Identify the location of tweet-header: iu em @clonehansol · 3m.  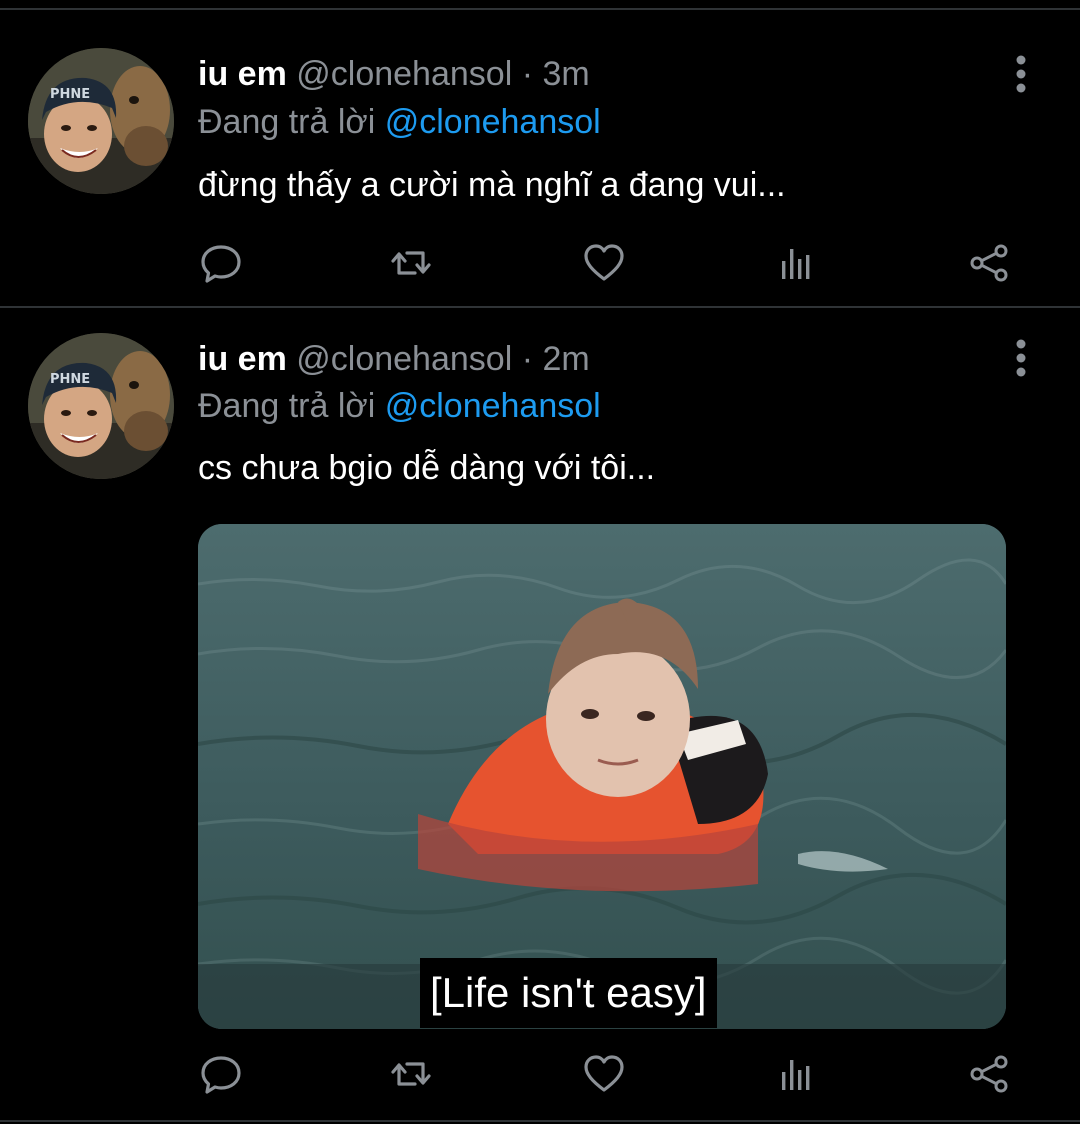
(394, 74).